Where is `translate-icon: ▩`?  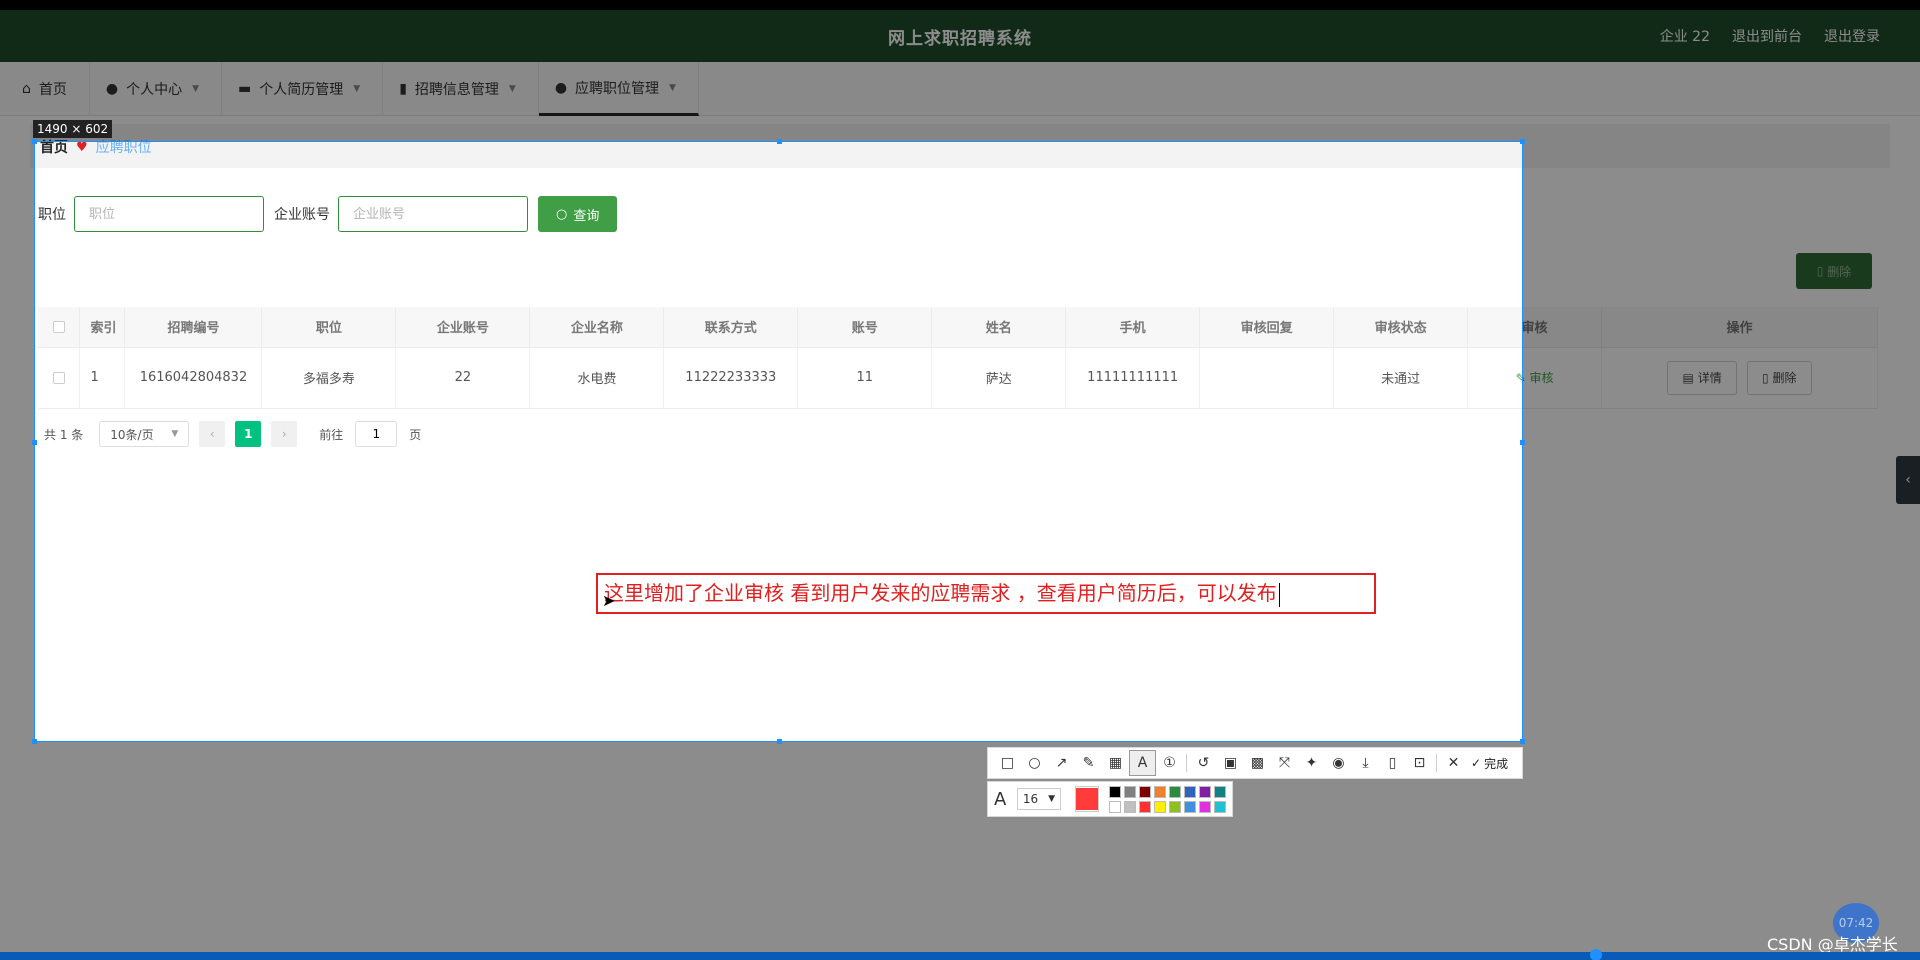
translate-icon: ▩ is located at coordinates (1257, 763).